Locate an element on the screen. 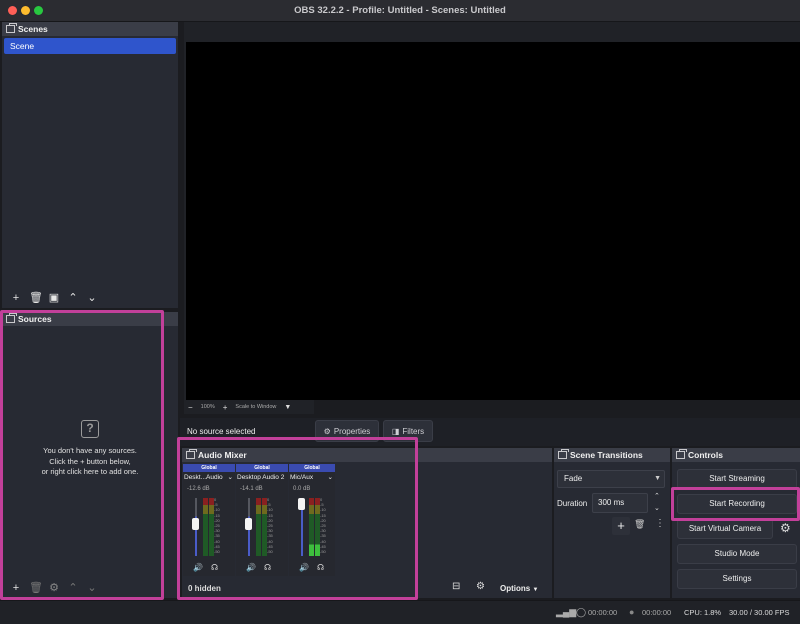  duration-label: Duration is located at coordinates (572, 503).